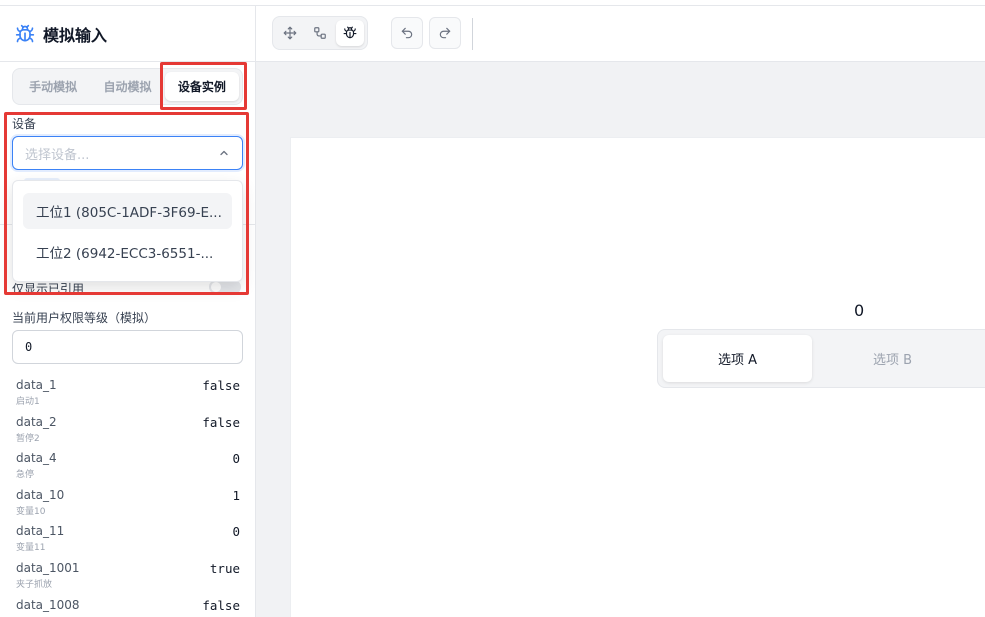  I want to click on value-display: 0, so click(859, 310).